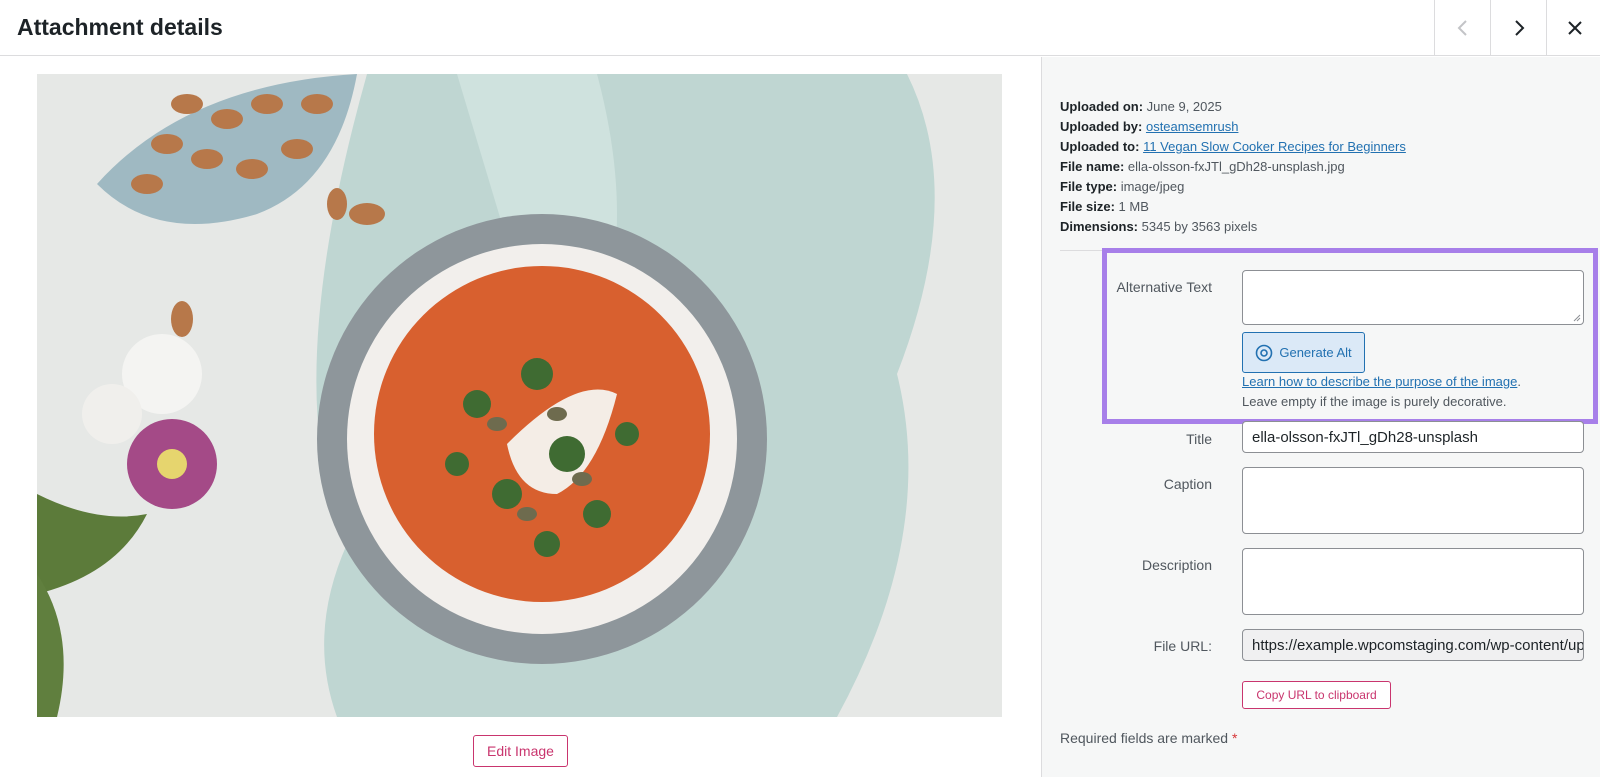 Image resolution: width=1600 pixels, height=777 pixels. Describe the element at coordinates (1233, 207) in the screenshot. I see `file-size-row: File size: 1 MB` at that location.